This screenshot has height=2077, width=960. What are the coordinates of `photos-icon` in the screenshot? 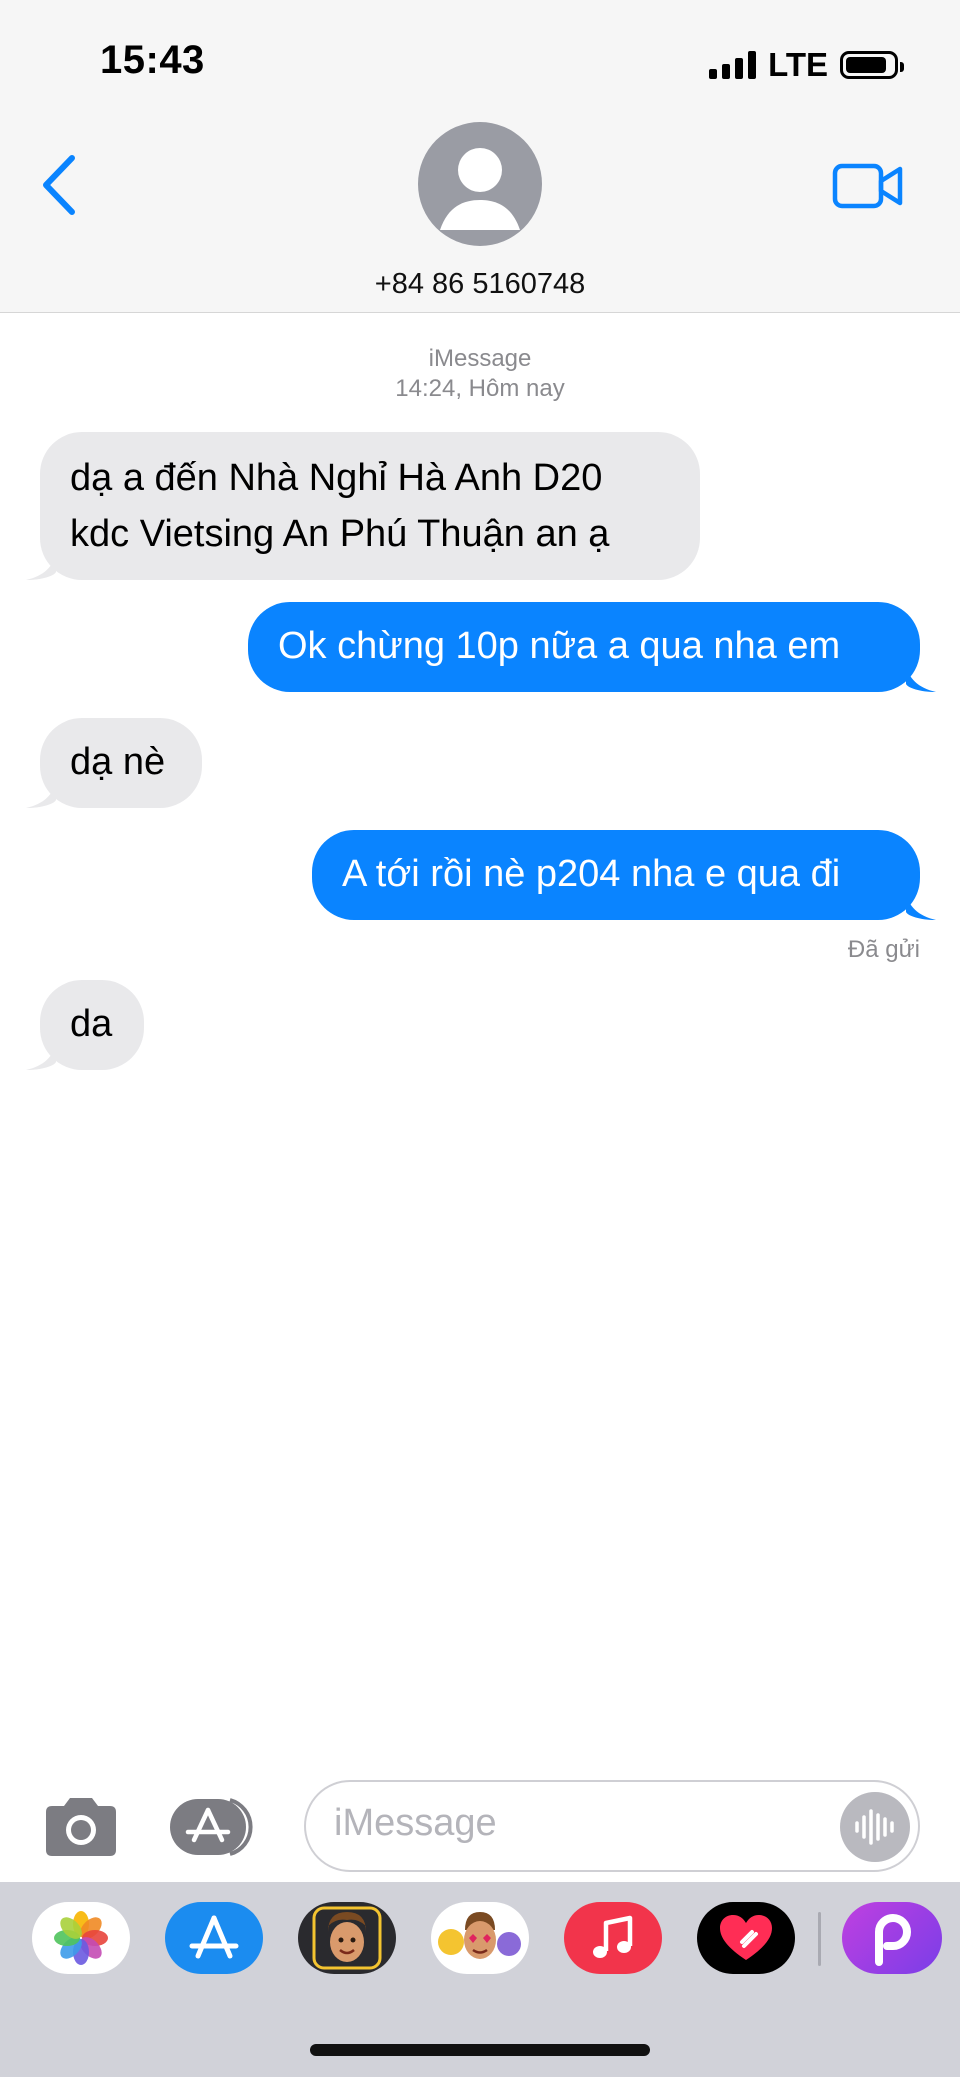 It's located at (81, 1938).